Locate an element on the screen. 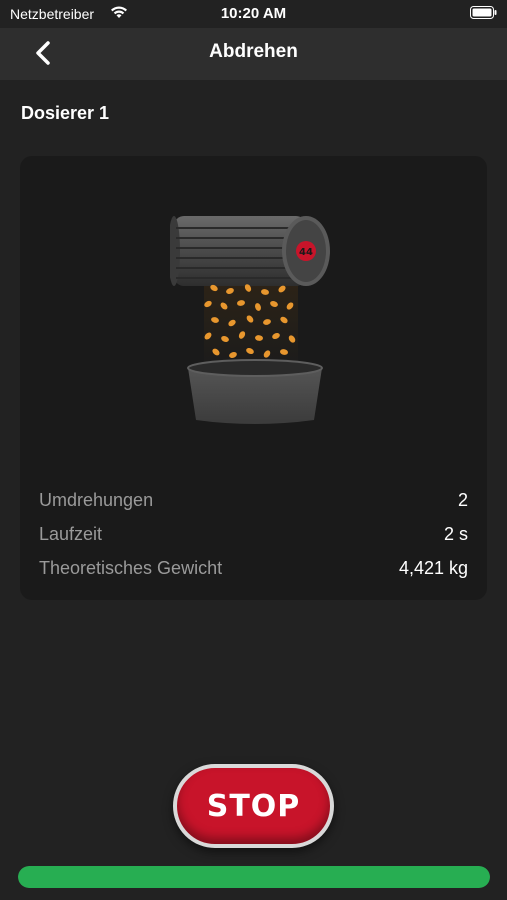 This screenshot has width=507, height=900. status-bar: Netzbetreiber 10:20 AM is located at coordinates (253, 14).